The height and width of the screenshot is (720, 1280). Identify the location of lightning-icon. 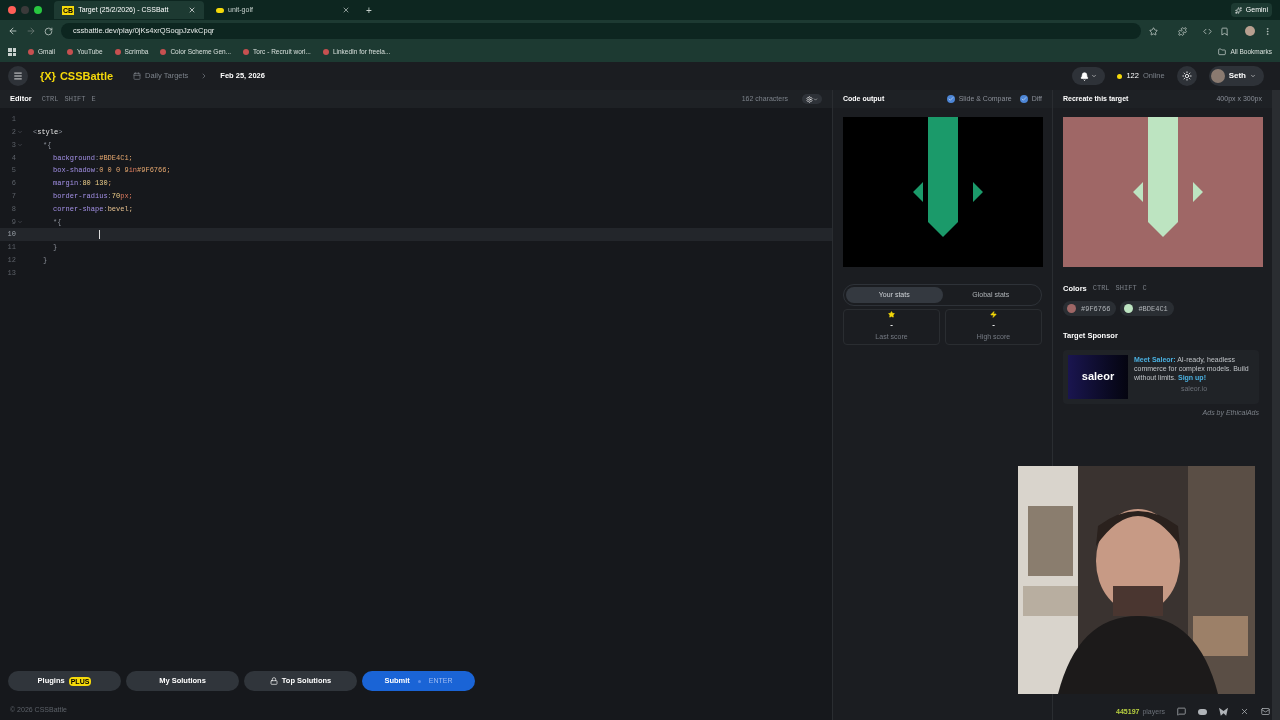
(993, 315).